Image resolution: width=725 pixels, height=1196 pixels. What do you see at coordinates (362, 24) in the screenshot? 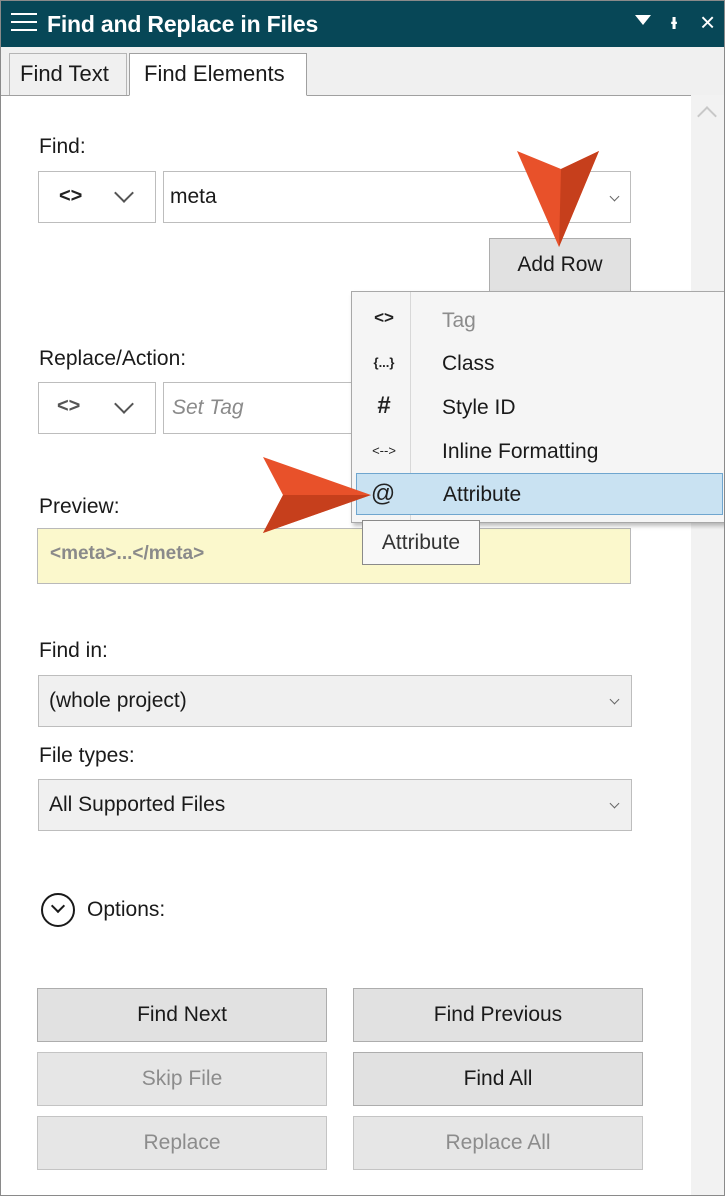
I see `title-bar: Find and Replace in Files ᵻ ×` at bounding box center [362, 24].